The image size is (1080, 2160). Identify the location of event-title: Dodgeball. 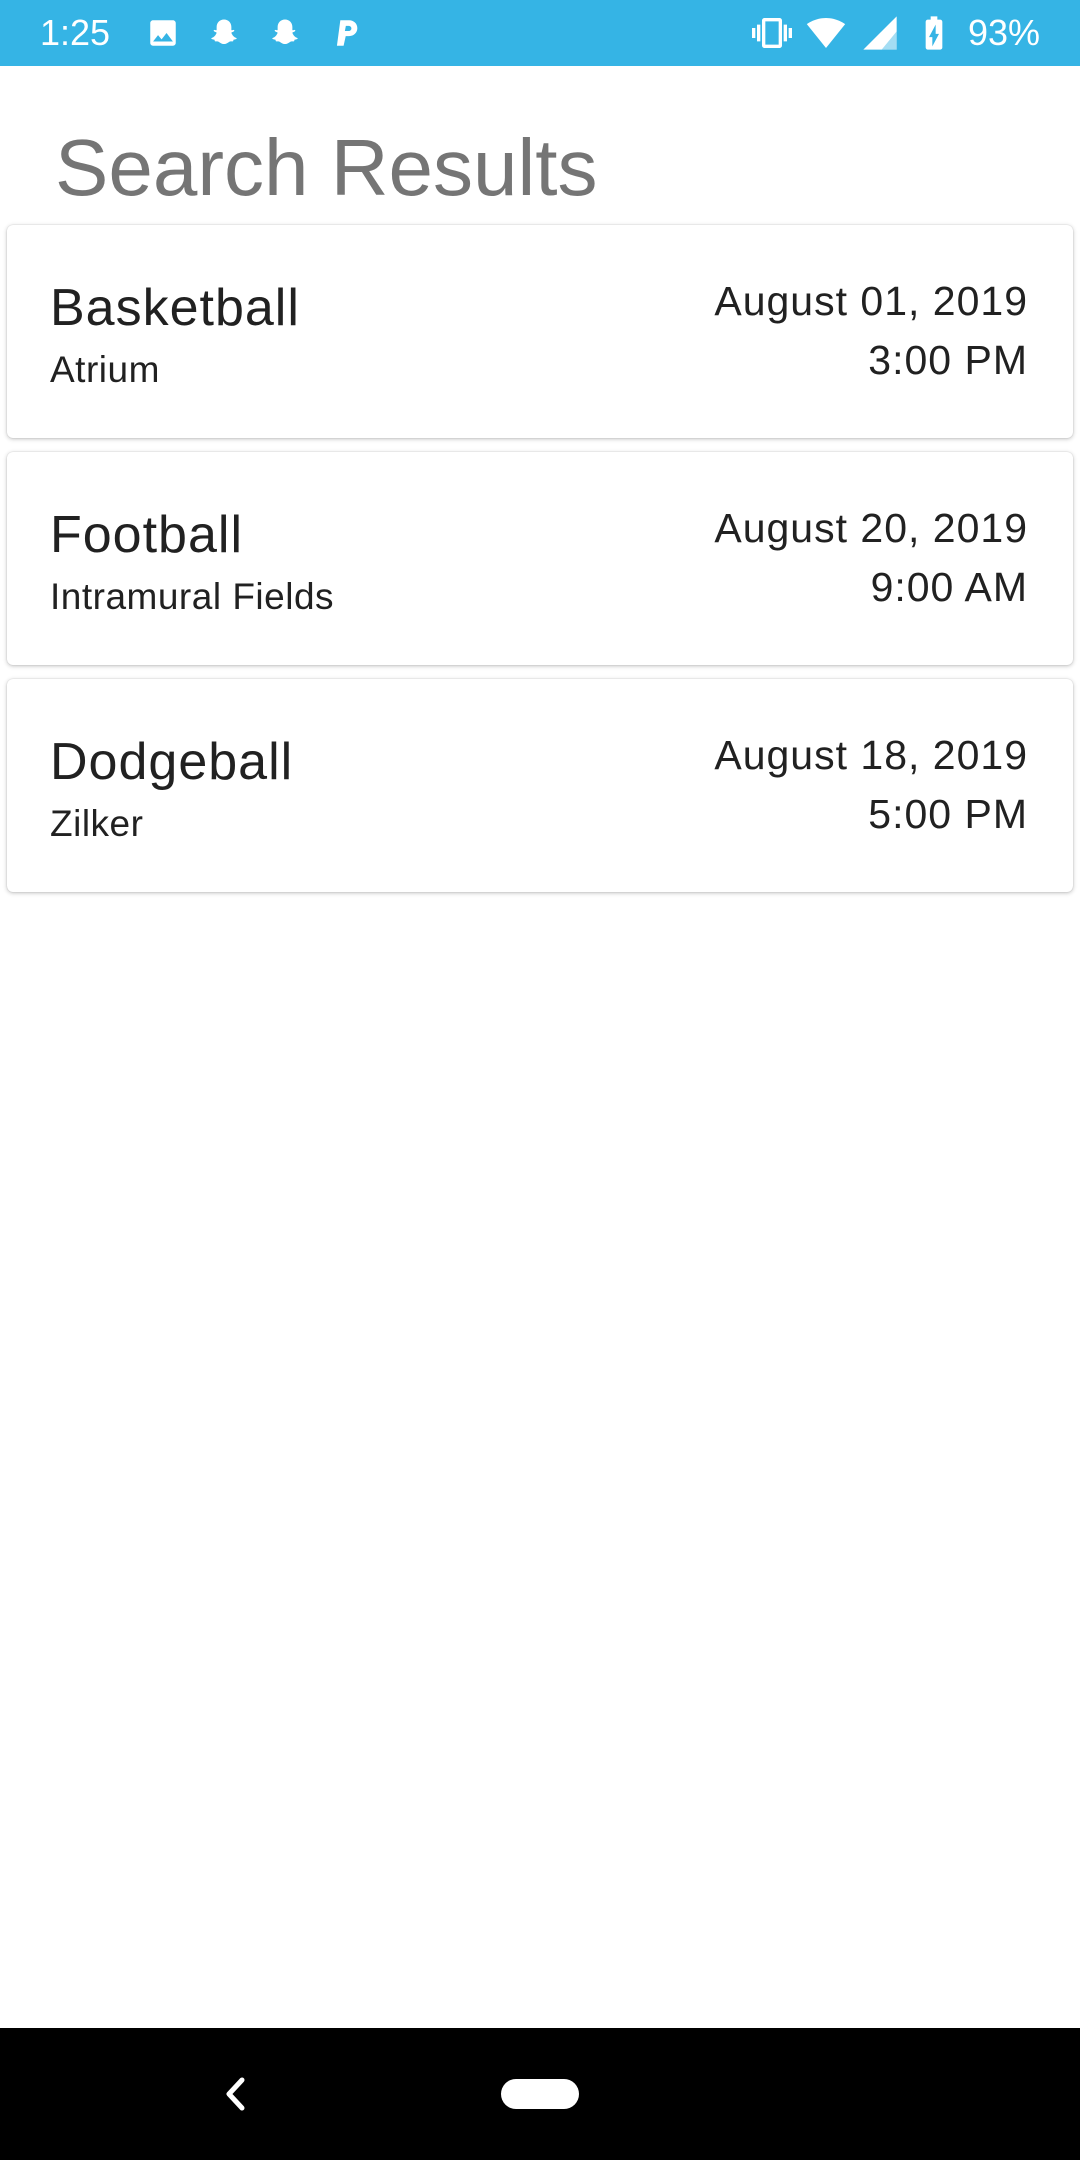
(172, 762).